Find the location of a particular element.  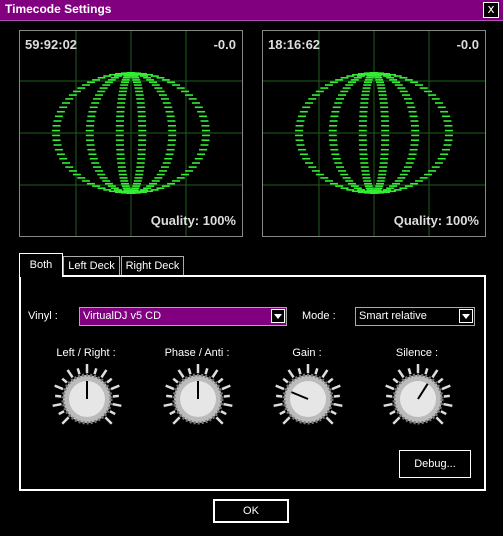

vinyl-label: Vinyl : is located at coordinates (43, 316).